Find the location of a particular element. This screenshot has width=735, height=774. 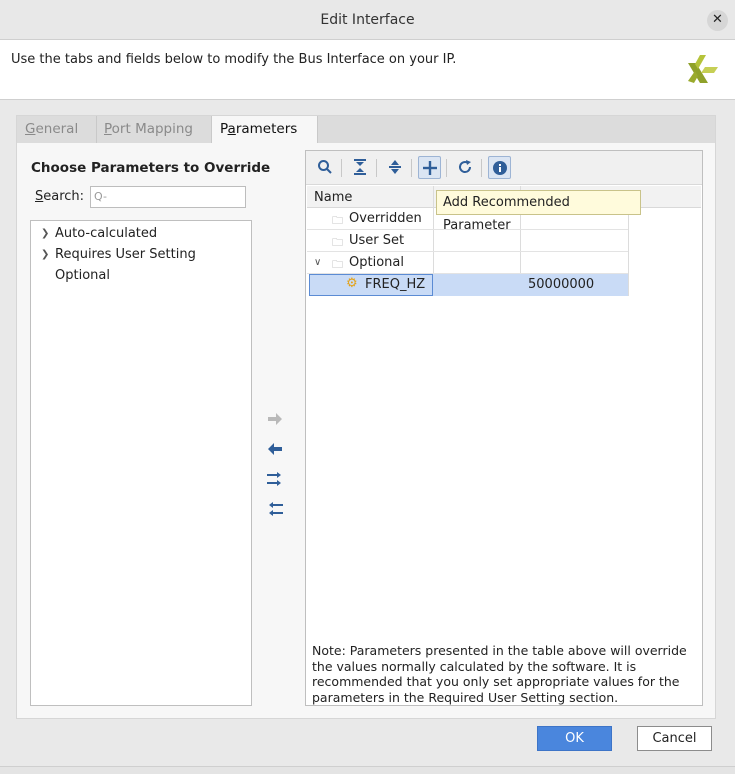

tab-general-label: eneral is located at coordinates (57, 129).